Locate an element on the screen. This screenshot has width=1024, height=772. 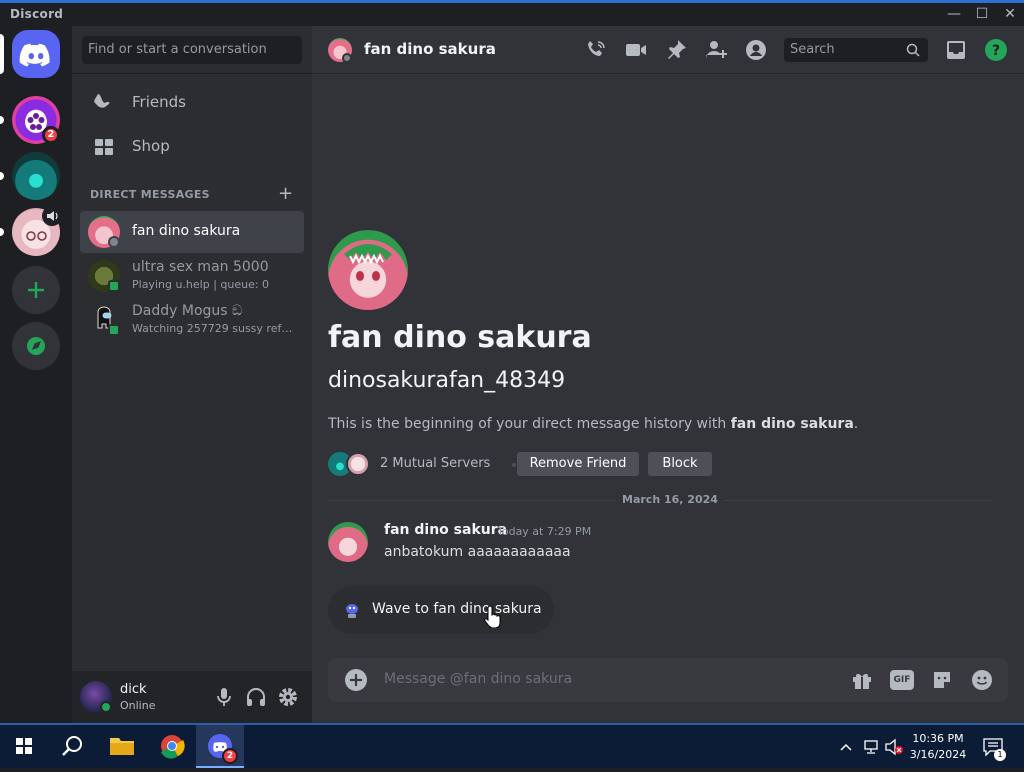
window-title: Discord is located at coordinates (37, 14).